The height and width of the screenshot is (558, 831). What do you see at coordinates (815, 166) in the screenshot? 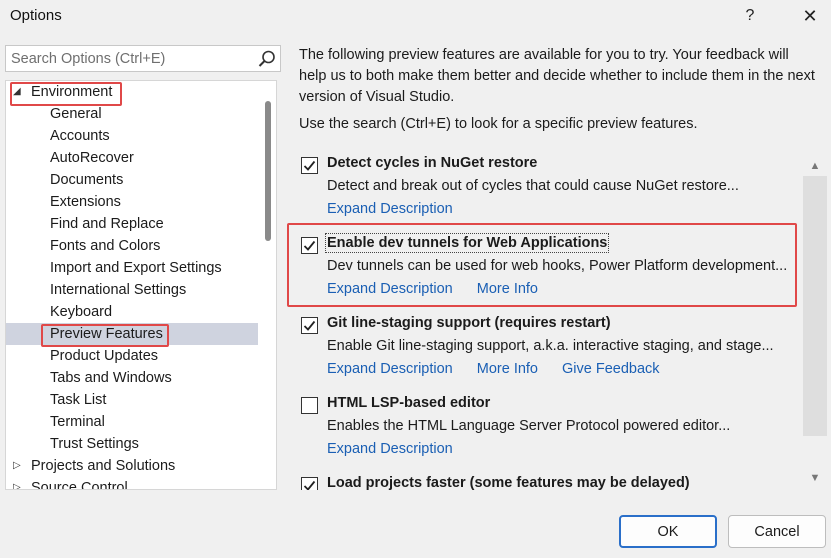
I see `scroll-up-icon: ▲` at bounding box center [815, 166].